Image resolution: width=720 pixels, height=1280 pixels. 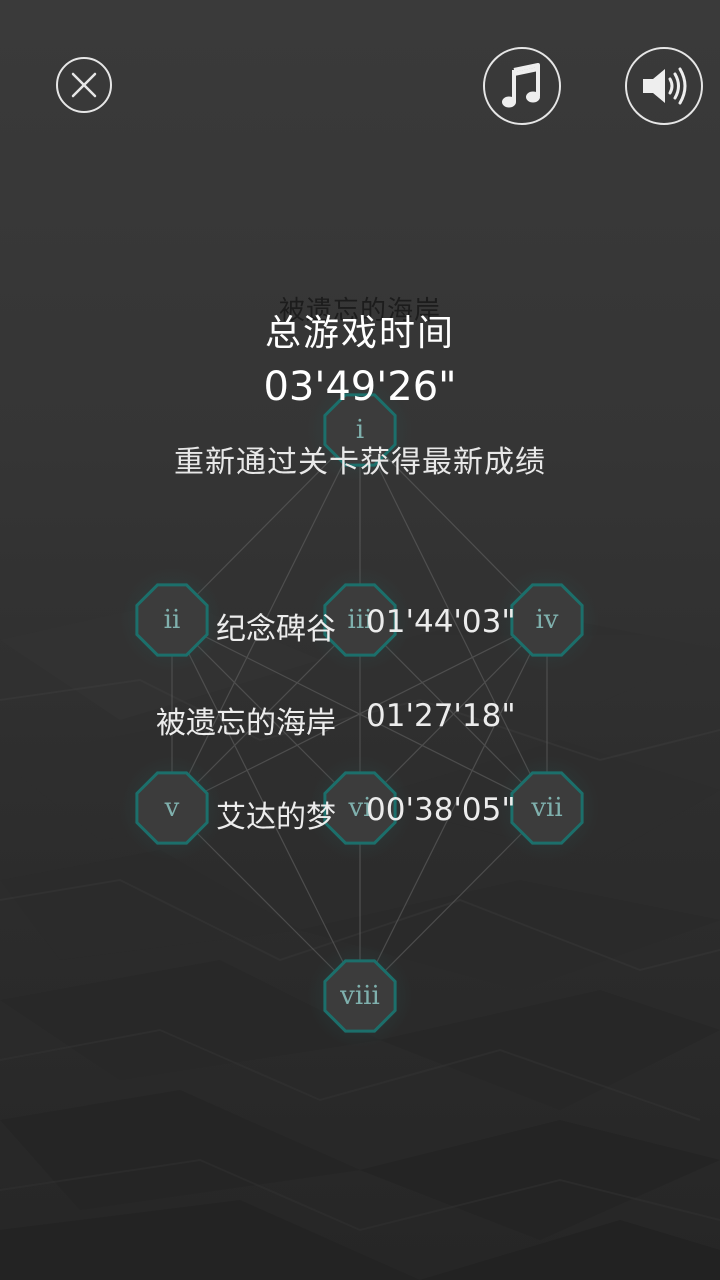 I want to click on node-label: viii, so click(x=359, y=996).